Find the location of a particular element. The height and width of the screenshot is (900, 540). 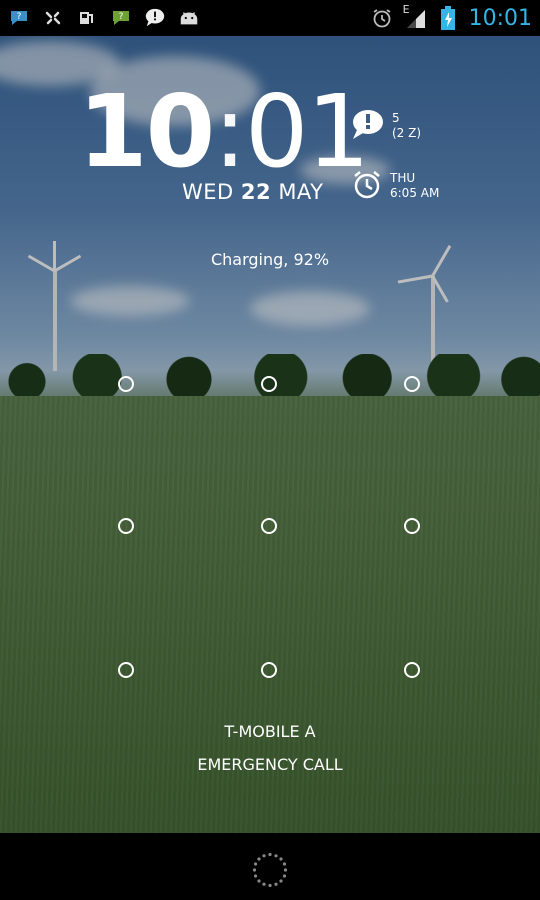

alarm-row: THU 6:05 AM is located at coordinates (425, 186).